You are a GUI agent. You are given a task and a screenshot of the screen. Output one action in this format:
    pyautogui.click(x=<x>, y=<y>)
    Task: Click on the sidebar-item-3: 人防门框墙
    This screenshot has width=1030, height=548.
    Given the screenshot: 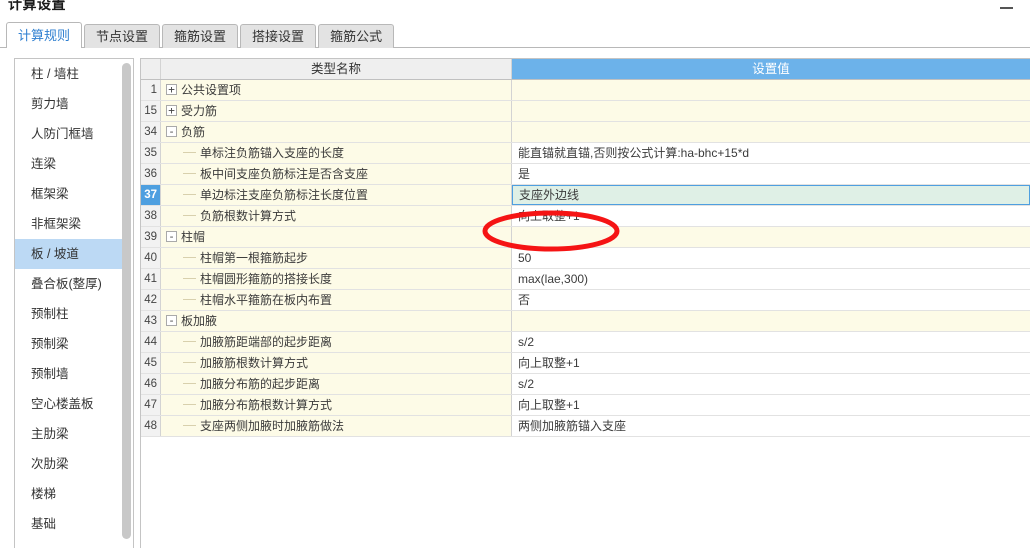 What is the action you would take?
    pyautogui.click(x=69, y=134)
    